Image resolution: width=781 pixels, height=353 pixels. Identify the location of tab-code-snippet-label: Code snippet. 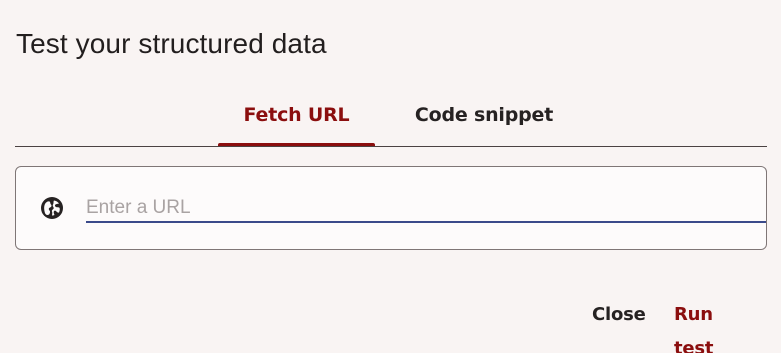
(484, 115).